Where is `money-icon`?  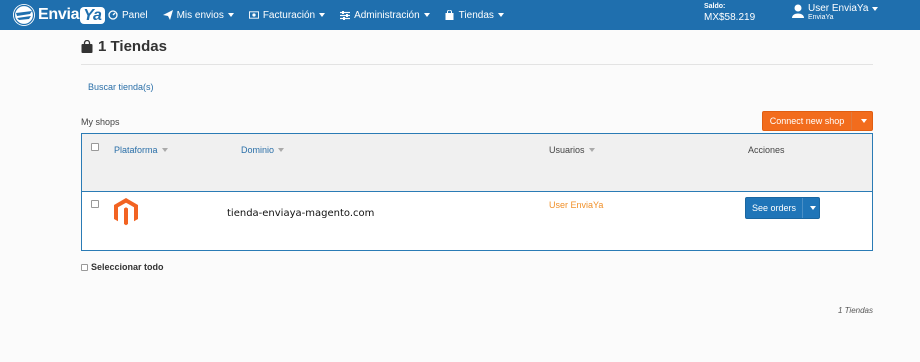
money-icon is located at coordinates (253, 15).